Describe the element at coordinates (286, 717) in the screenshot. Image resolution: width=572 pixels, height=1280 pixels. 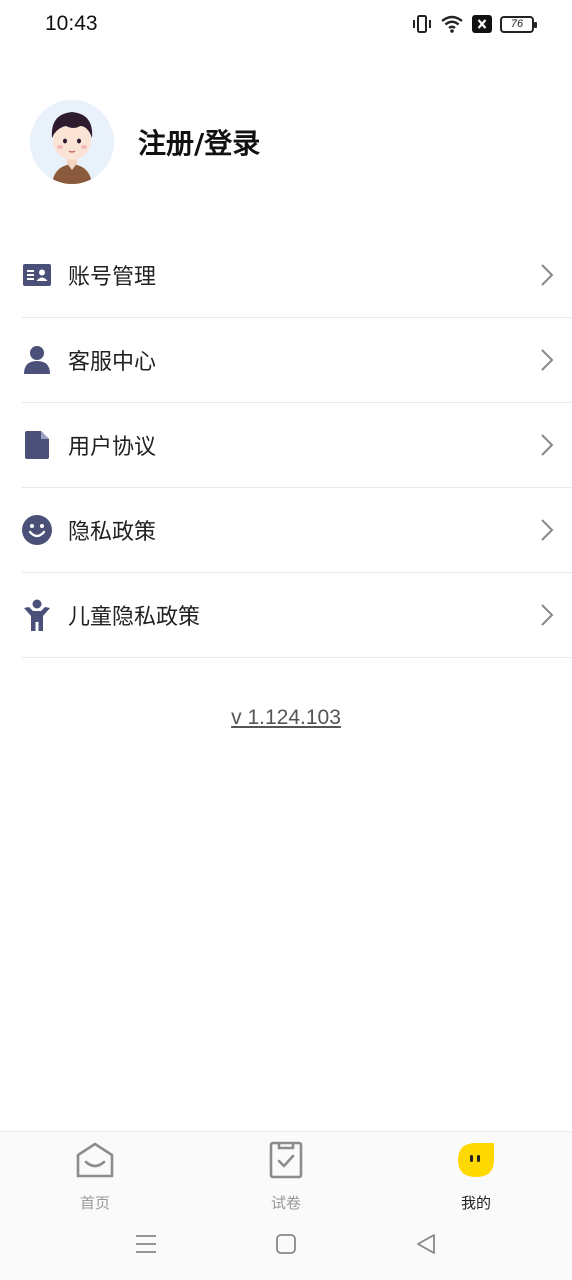
I see `version-label: v 1.124.103` at that location.